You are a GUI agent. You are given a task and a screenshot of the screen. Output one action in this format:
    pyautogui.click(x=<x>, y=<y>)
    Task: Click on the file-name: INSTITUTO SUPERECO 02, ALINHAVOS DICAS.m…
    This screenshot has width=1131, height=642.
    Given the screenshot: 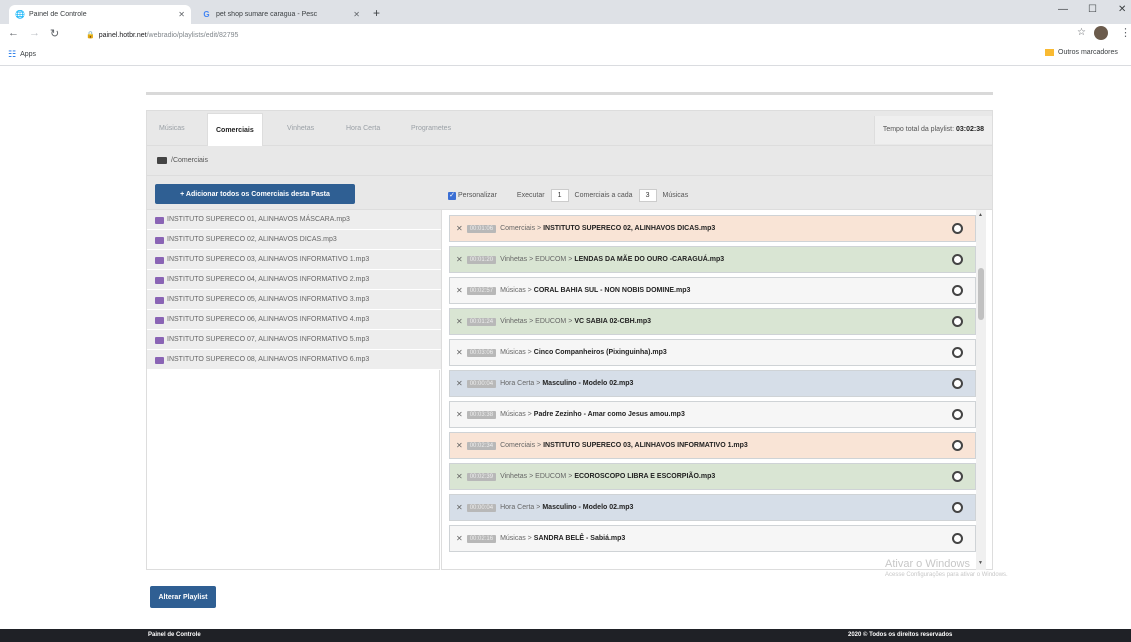 What is the action you would take?
    pyautogui.click(x=252, y=239)
    